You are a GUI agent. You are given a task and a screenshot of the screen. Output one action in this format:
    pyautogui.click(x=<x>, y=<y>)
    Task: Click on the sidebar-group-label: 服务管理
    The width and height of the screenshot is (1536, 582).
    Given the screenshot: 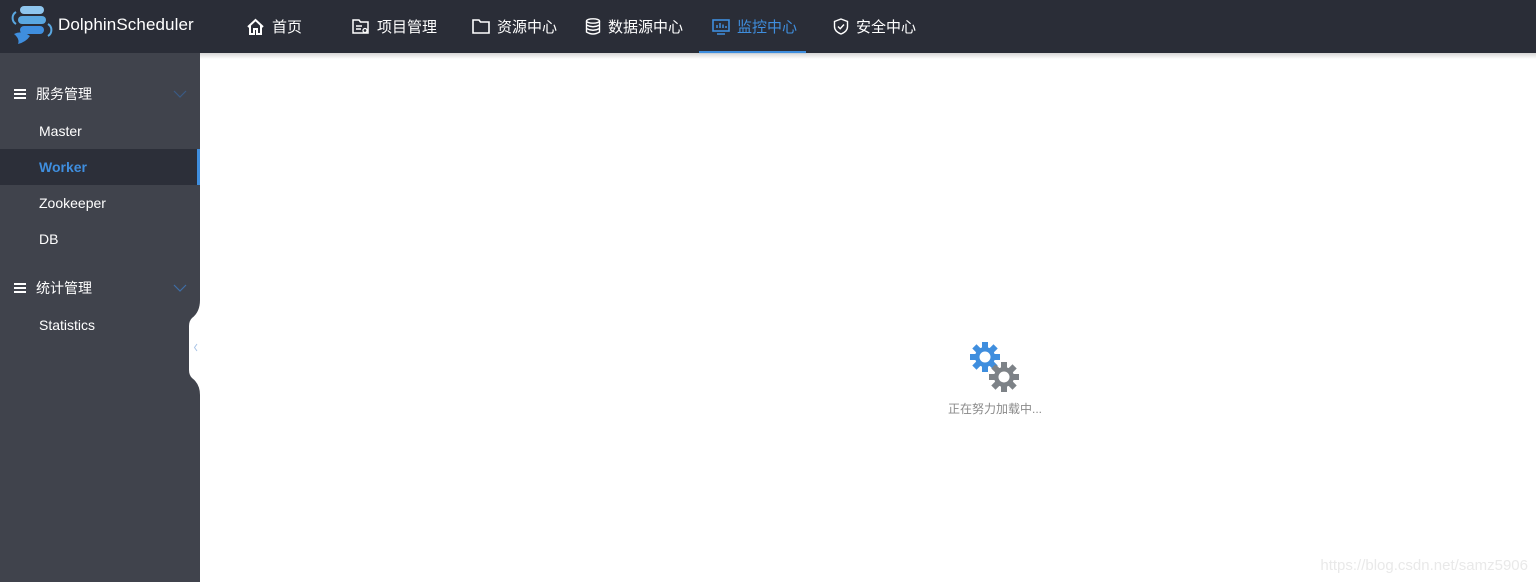 What is the action you would take?
    pyautogui.click(x=64, y=94)
    